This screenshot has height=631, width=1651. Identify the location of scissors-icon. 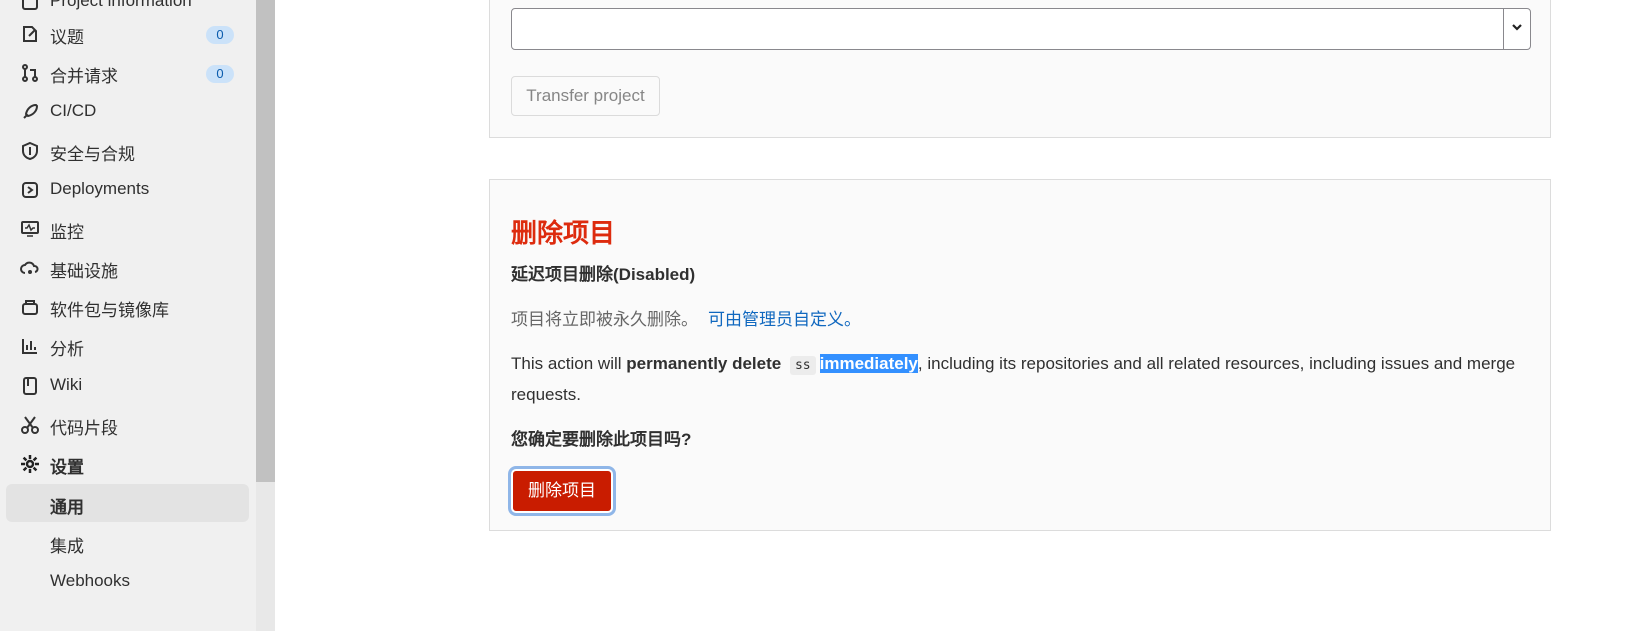
(30, 425).